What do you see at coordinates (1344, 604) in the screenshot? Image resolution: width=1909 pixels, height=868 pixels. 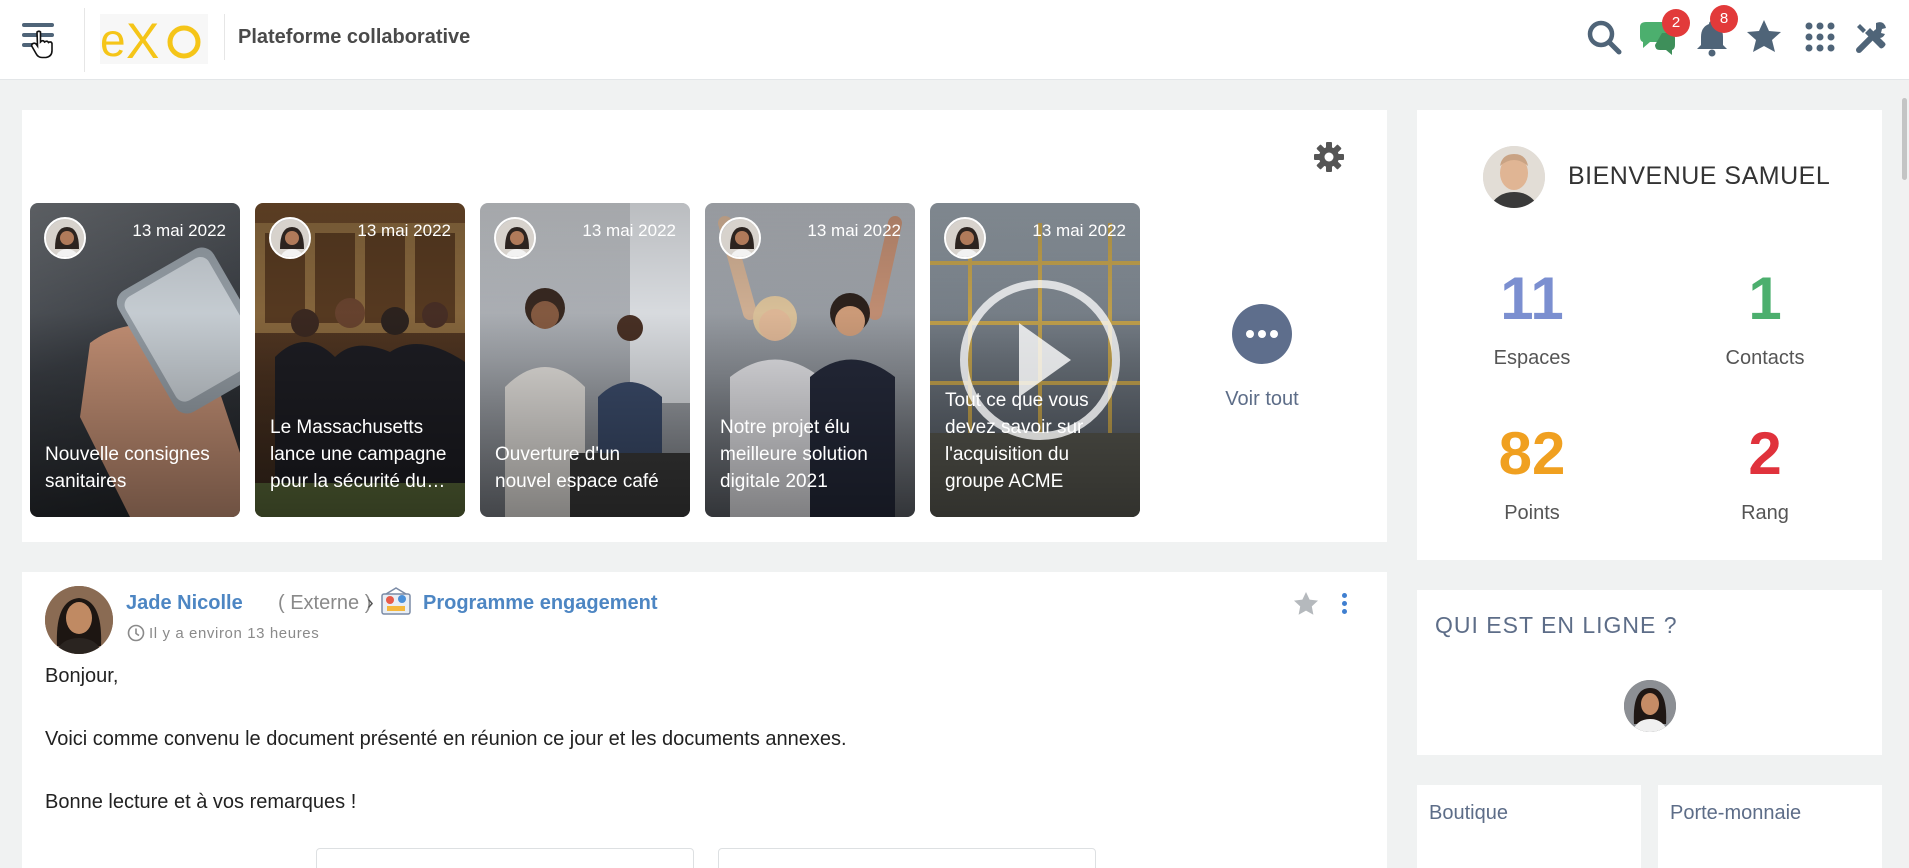 I see `more-options-icon` at bounding box center [1344, 604].